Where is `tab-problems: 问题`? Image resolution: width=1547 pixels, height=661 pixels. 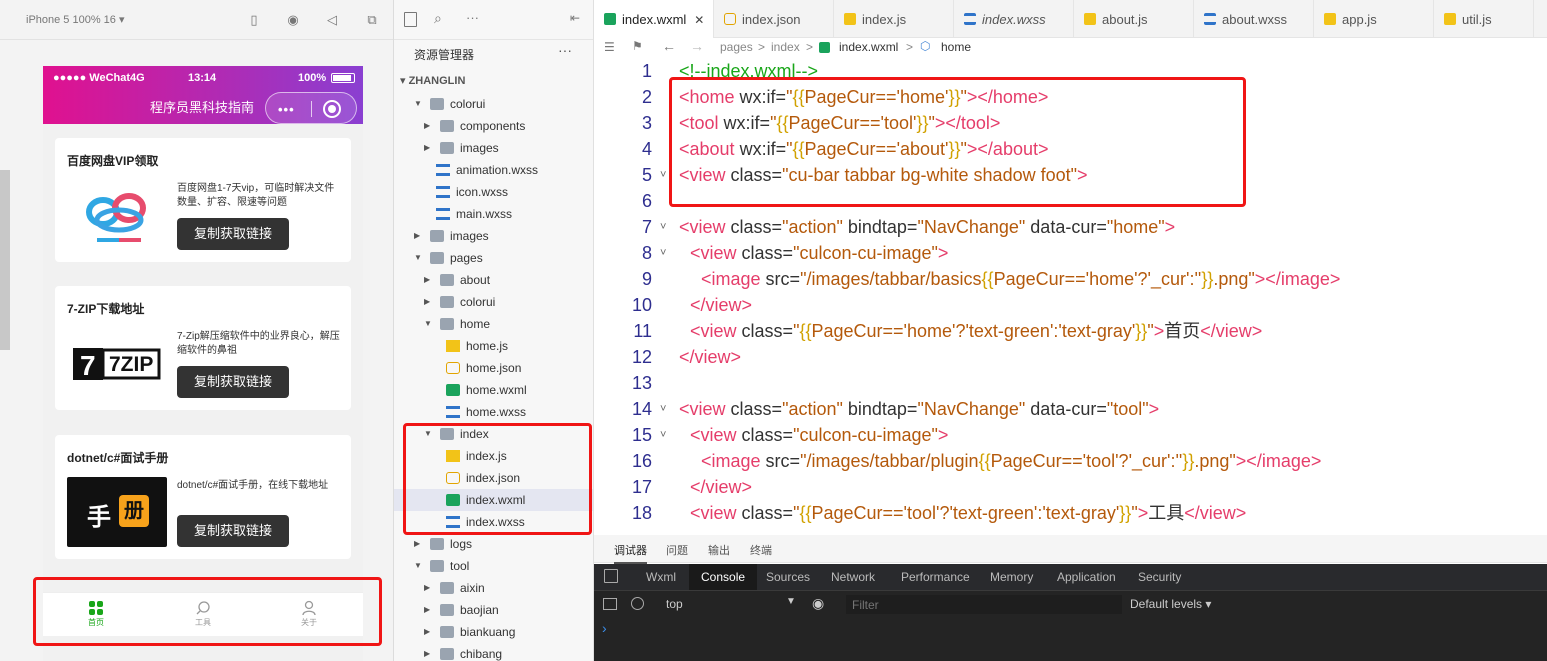 tab-problems: 问题 is located at coordinates (677, 550).